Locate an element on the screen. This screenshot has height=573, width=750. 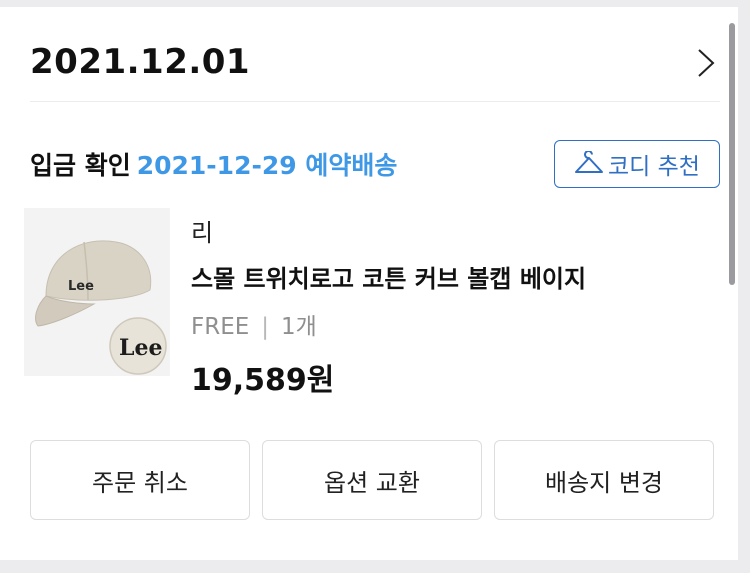
delivery-date: 2021-12-29 예약배송 is located at coordinates (267, 165).